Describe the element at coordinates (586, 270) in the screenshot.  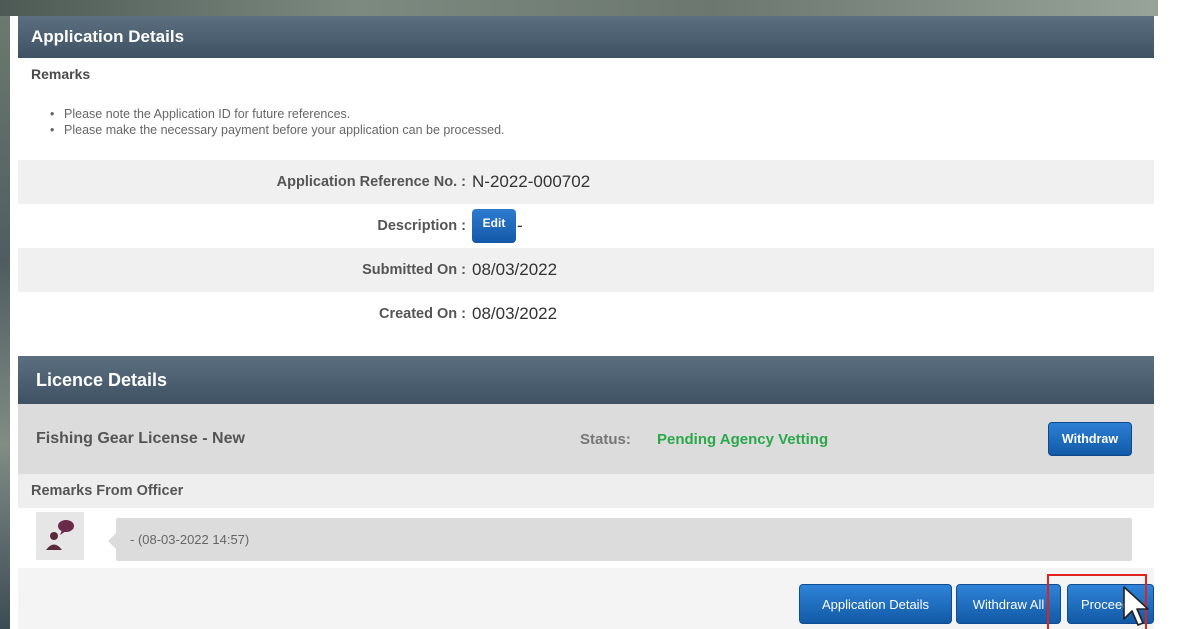
I see `submitted-row: Submitted On : 08/03/2022` at that location.